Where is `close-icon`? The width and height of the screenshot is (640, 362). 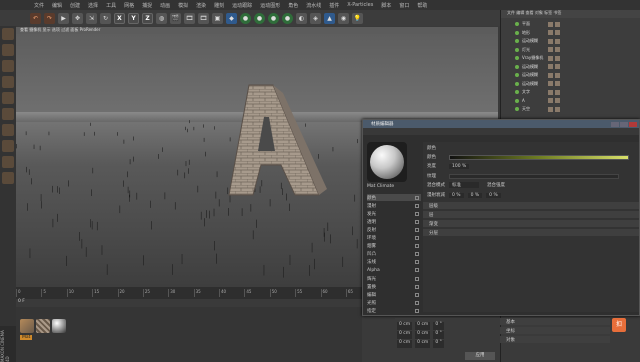
close-icon is located at coordinates (633, 124).